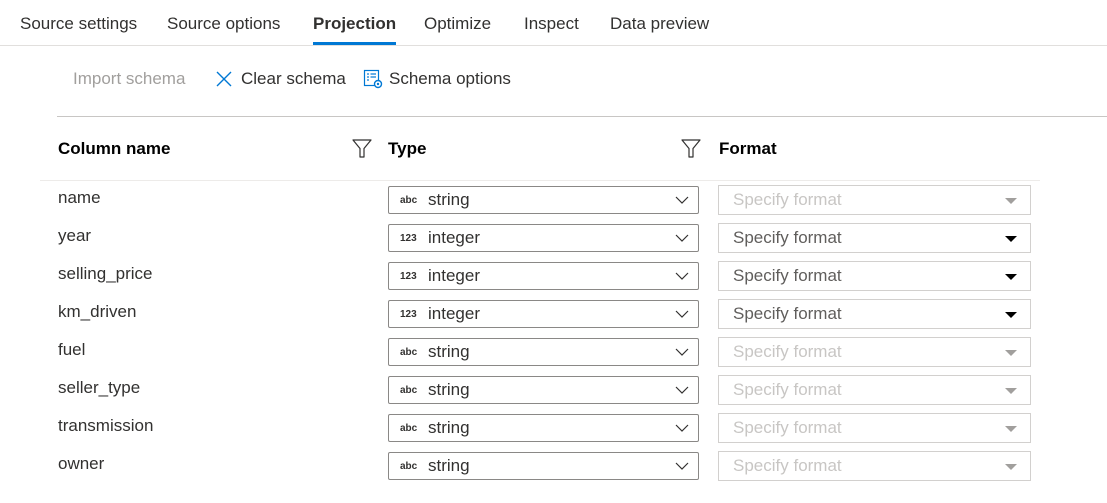  Describe the element at coordinates (293, 78) in the screenshot. I see `clear-schema-label: Clear schema` at that location.